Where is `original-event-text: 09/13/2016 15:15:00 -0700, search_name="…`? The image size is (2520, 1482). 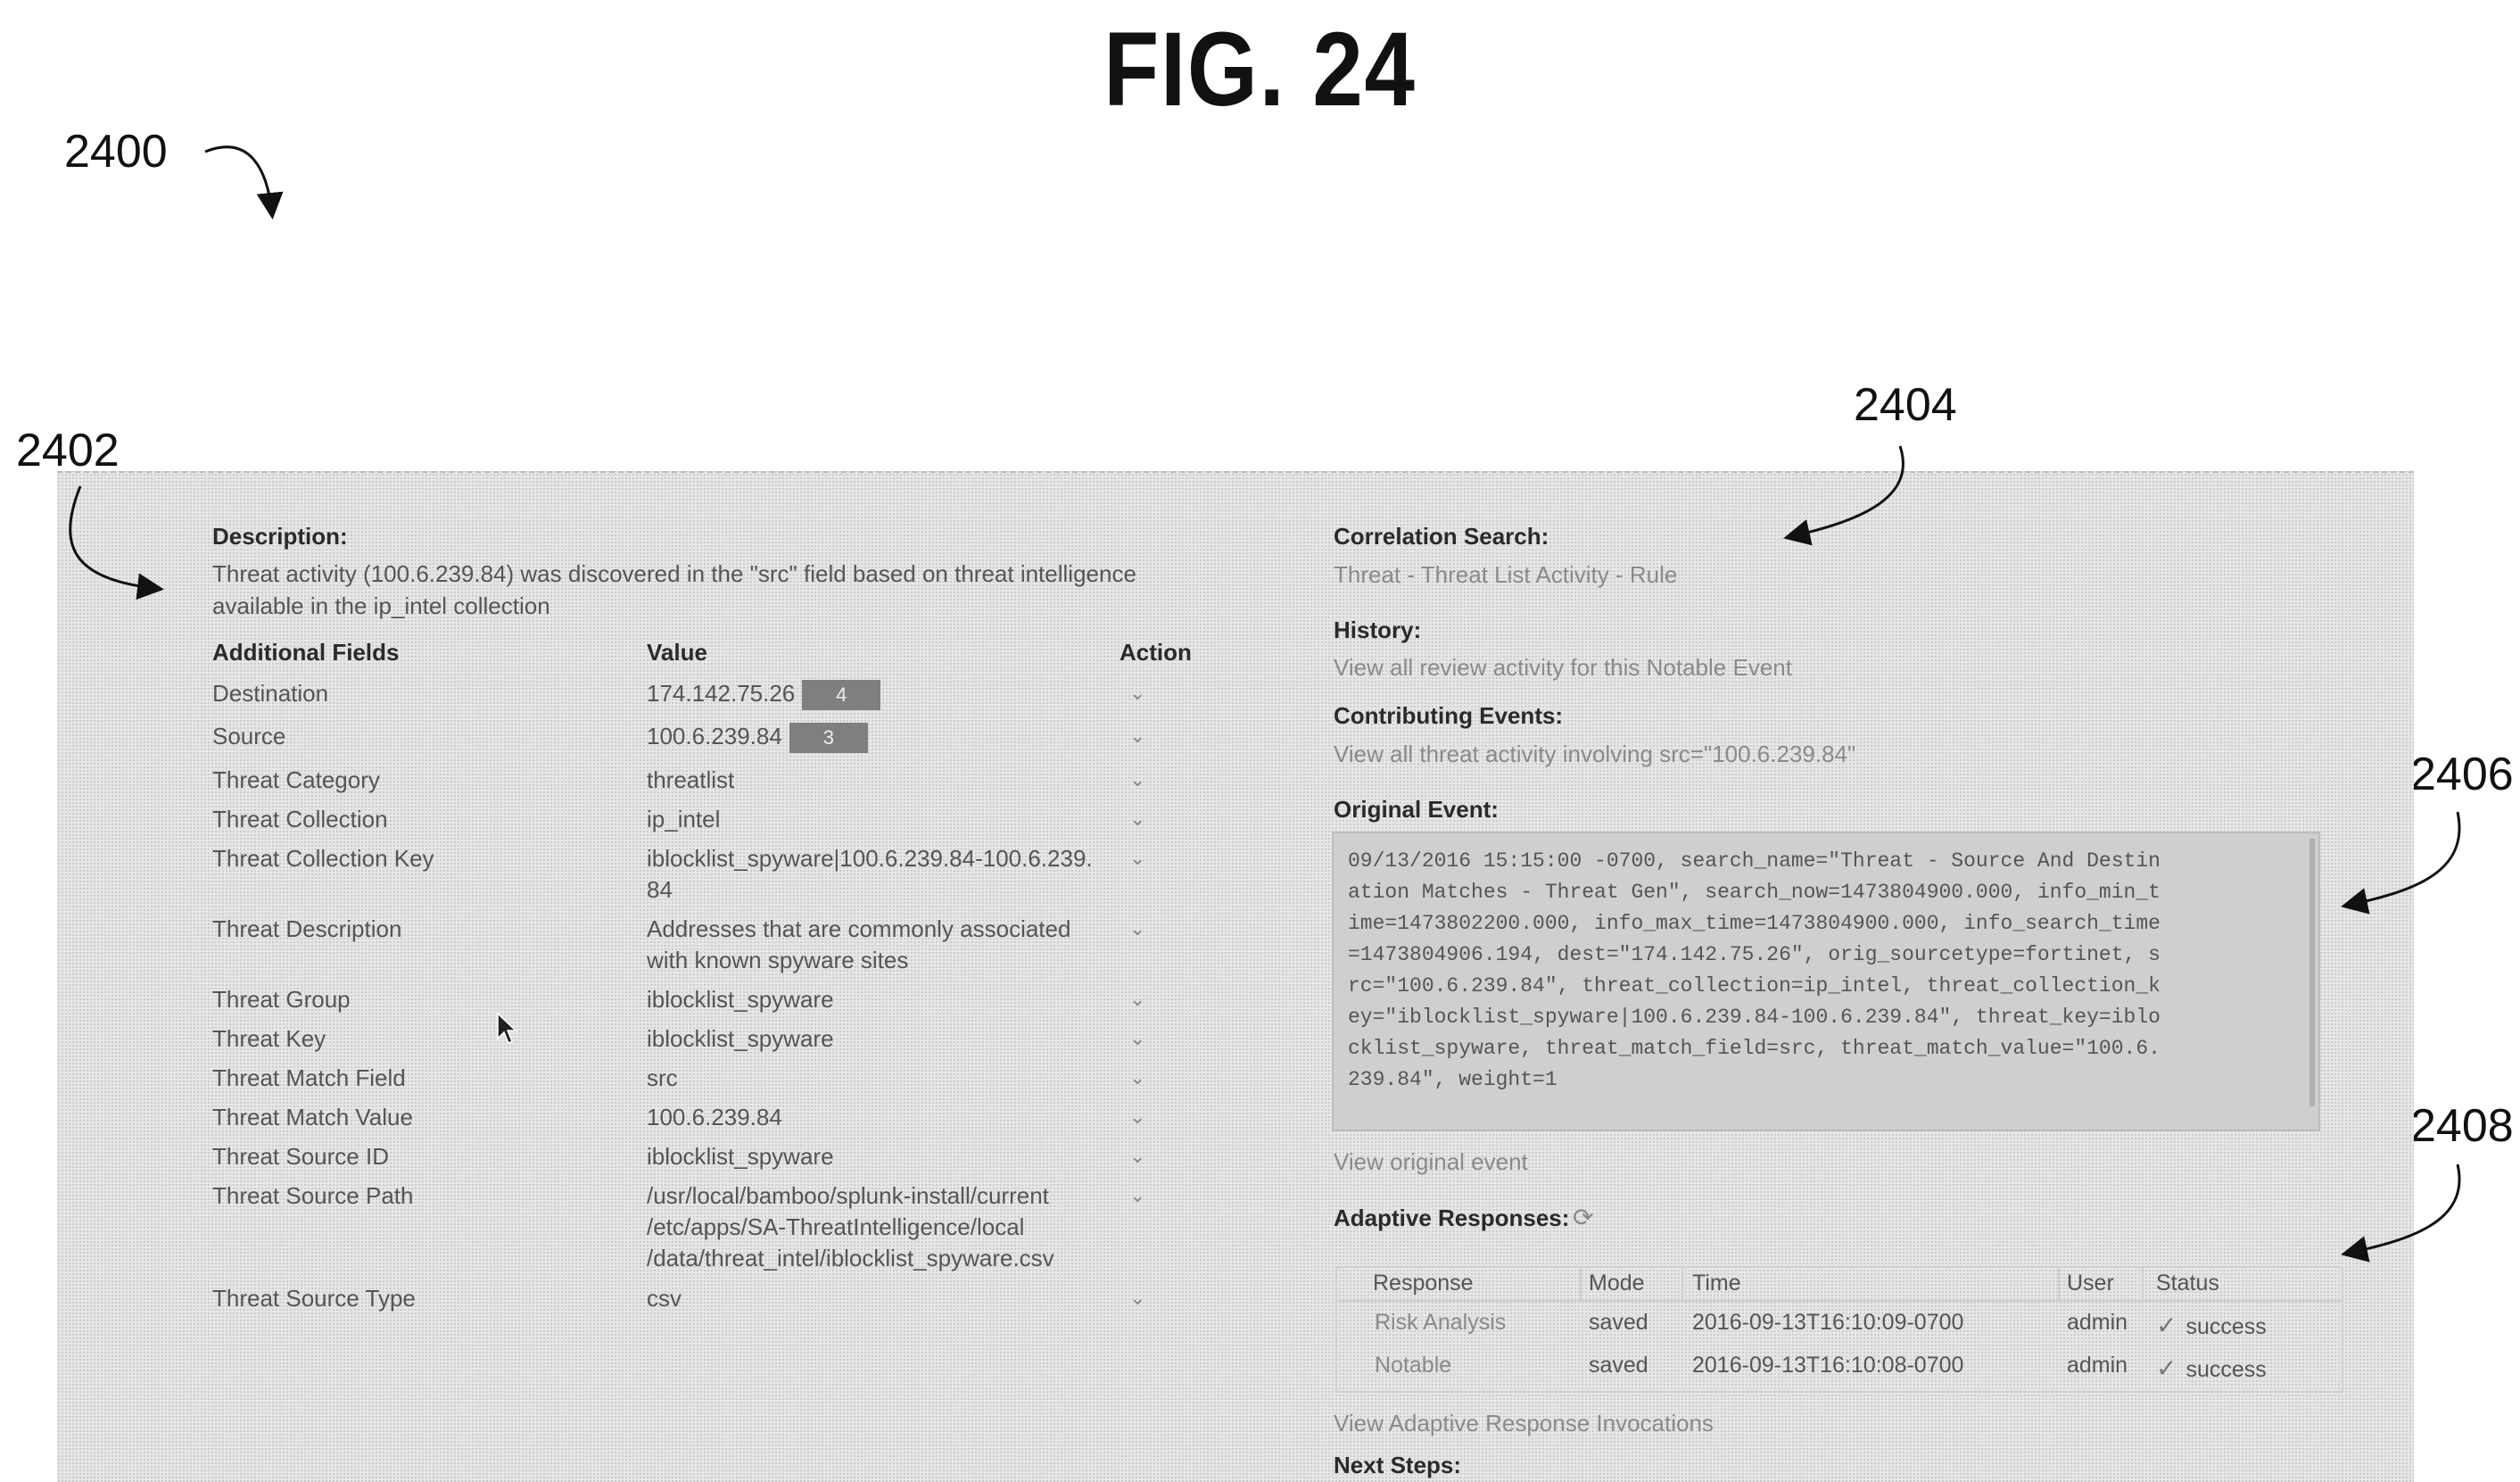
original-event-text: 09/13/2016 15:15:00 -0700, search_name="… is located at coordinates (1826, 971).